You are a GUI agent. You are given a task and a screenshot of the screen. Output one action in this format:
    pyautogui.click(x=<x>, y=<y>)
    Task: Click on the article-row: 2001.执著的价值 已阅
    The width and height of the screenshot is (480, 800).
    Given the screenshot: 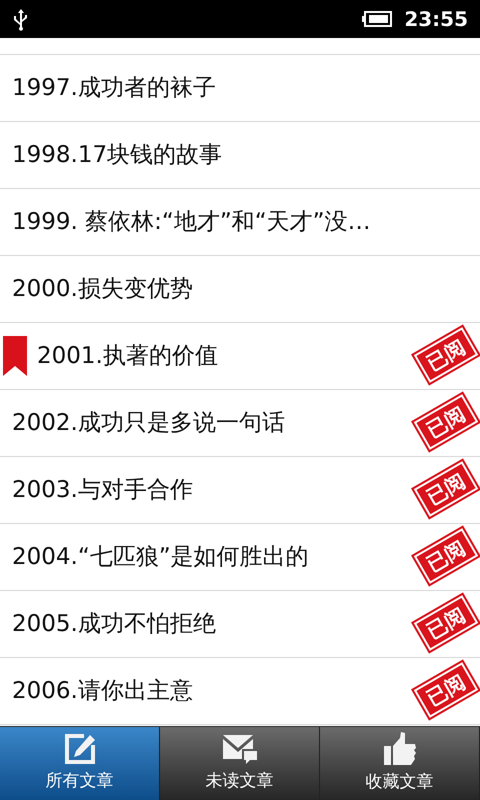 What is the action you would take?
    pyautogui.click(x=240, y=356)
    